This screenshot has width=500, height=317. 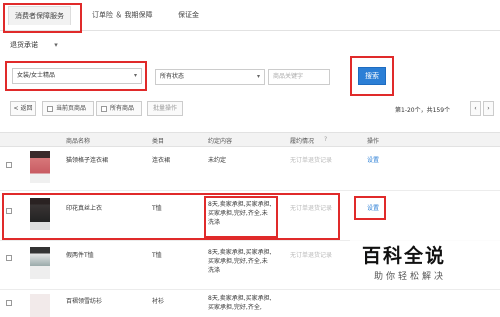 What do you see at coordinates (370, 208) in the screenshot?
I see `highlight-set-link` at bounding box center [370, 208].